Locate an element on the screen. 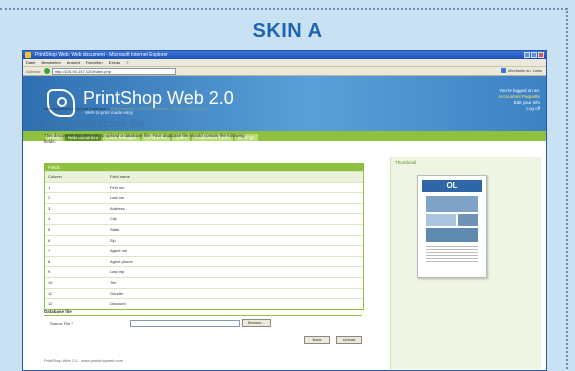  table-row: 12 Discount is located at coordinates (204, 303).